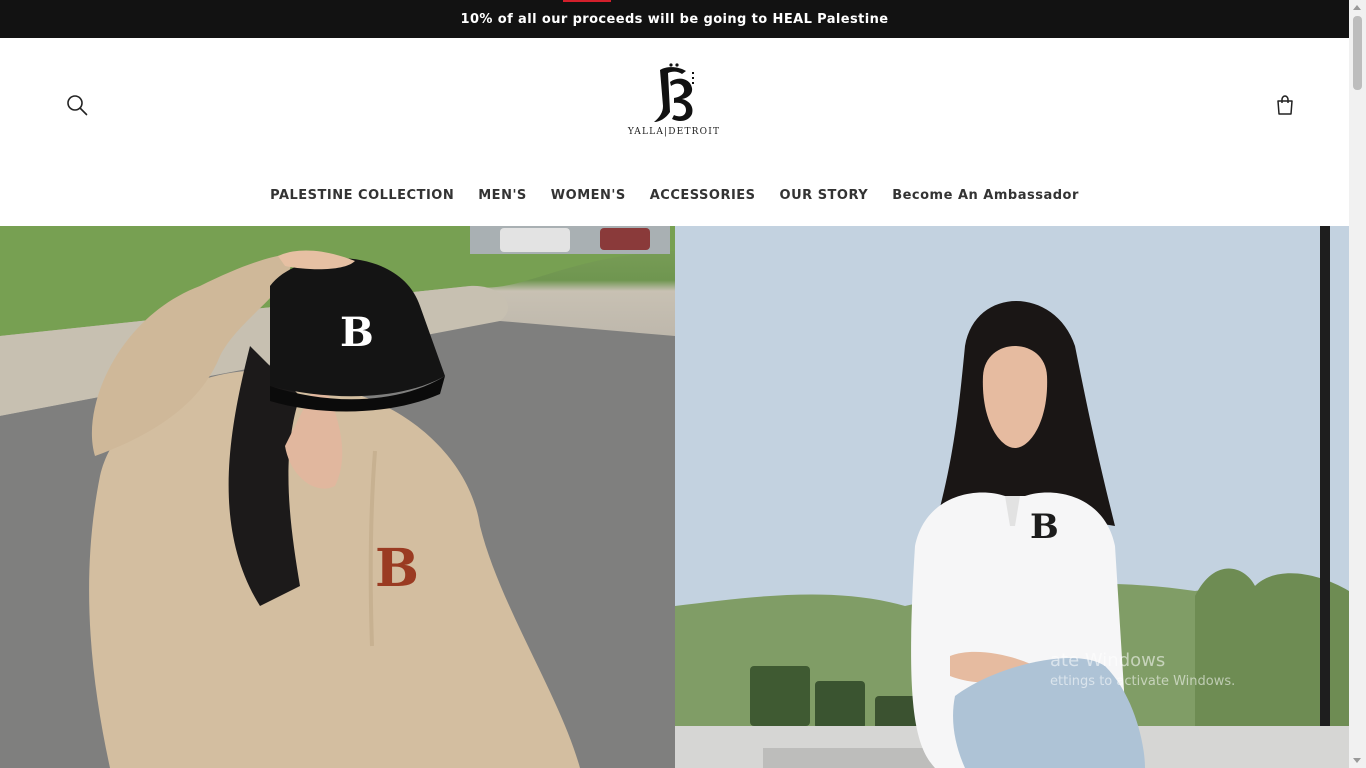 The width and height of the screenshot is (1366, 768). What do you see at coordinates (703, 195) in the screenshot?
I see `nav-item-accessories: ACCESSORIES` at bounding box center [703, 195].